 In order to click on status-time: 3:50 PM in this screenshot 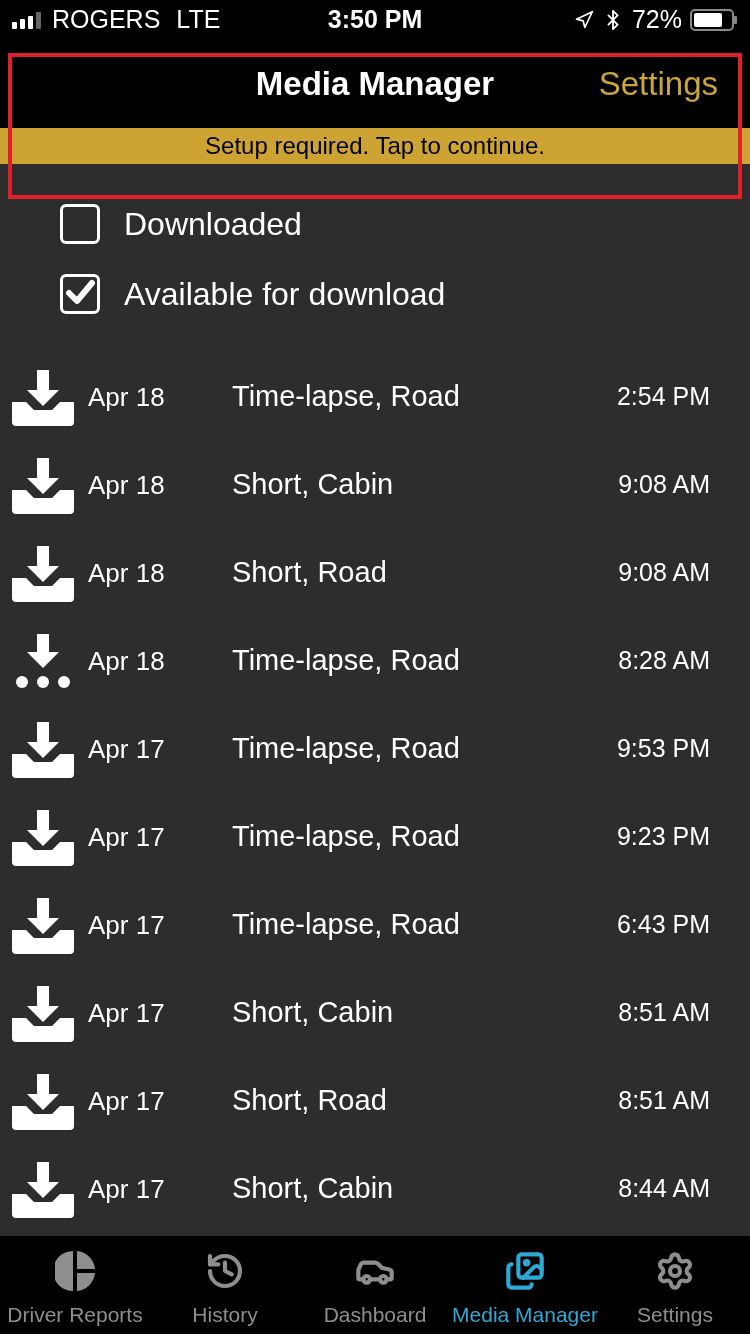, I will do `click(375, 20)`.